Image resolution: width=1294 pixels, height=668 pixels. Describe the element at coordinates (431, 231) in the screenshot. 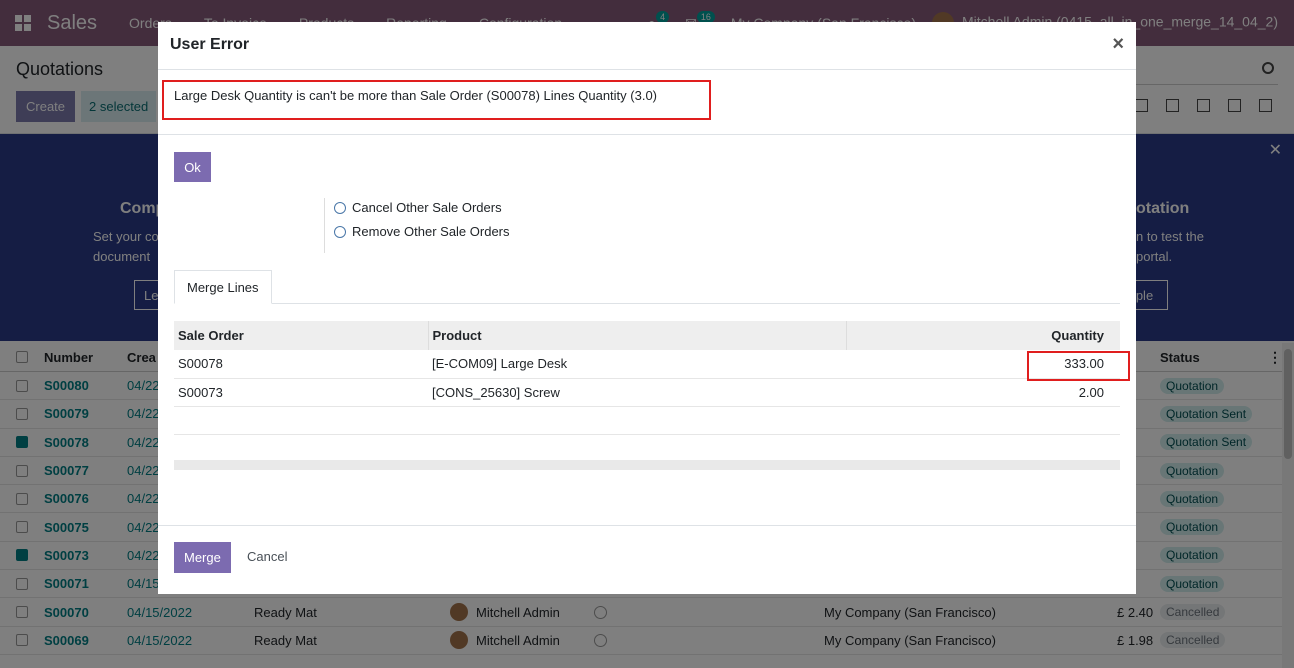

I see `radio-label: Remove Other Sale Orders` at that location.